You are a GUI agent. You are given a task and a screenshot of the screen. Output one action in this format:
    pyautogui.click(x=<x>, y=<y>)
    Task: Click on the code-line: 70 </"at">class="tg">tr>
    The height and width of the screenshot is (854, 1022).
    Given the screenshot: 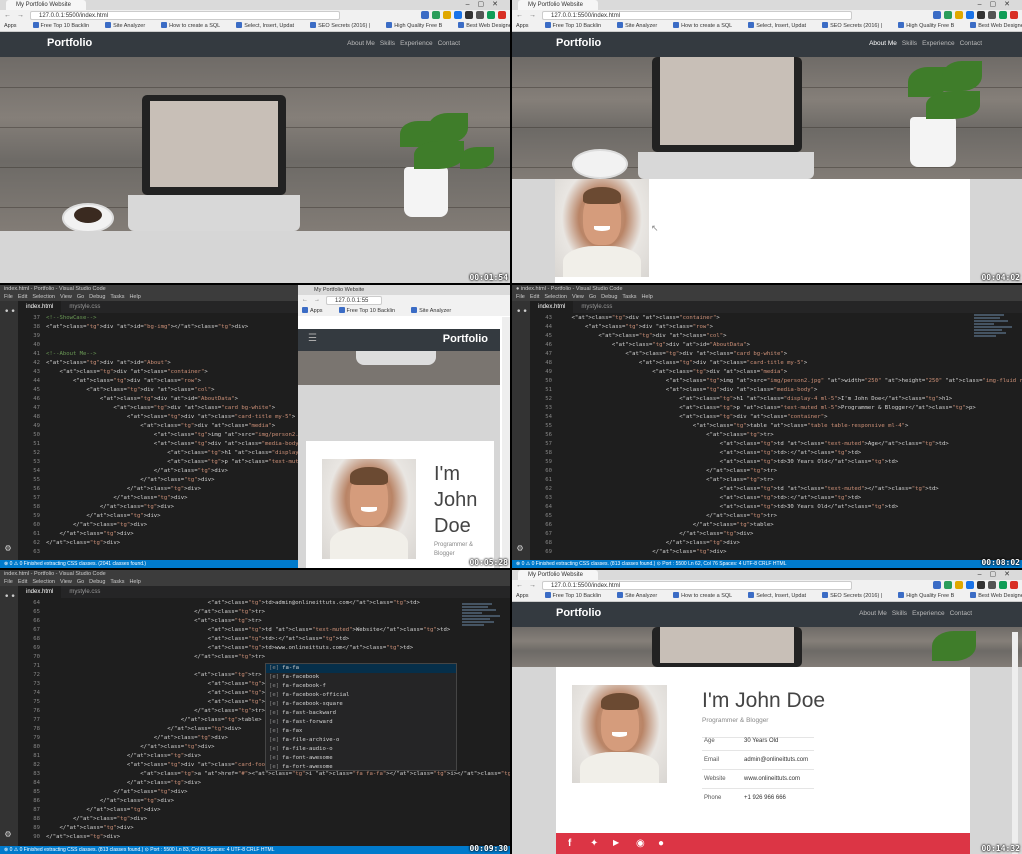 What is the action you would take?
    pyautogui.click(x=264, y=657)
    